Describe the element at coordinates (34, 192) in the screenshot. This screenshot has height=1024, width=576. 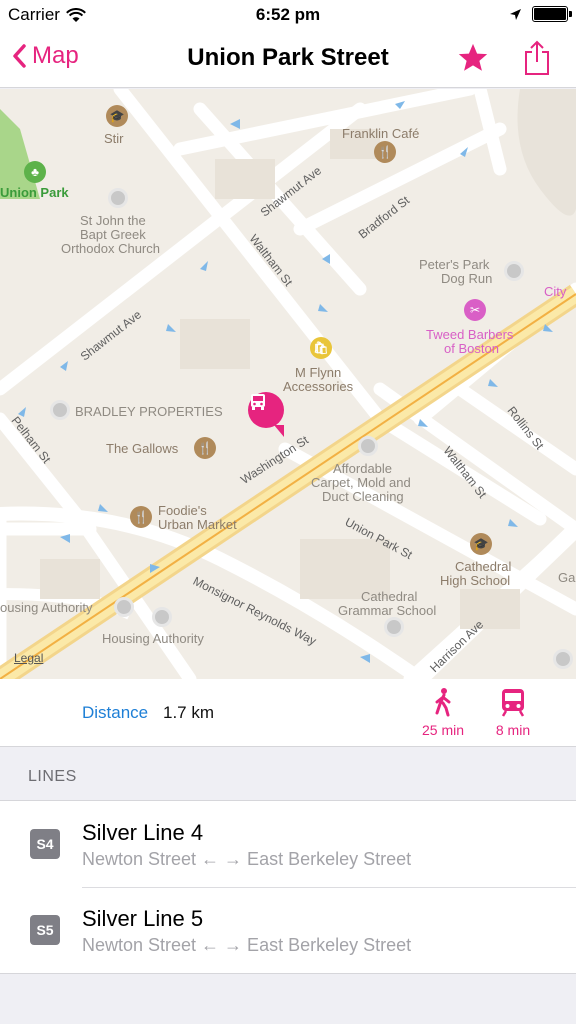
I see `place-label: Union Park` at that location.